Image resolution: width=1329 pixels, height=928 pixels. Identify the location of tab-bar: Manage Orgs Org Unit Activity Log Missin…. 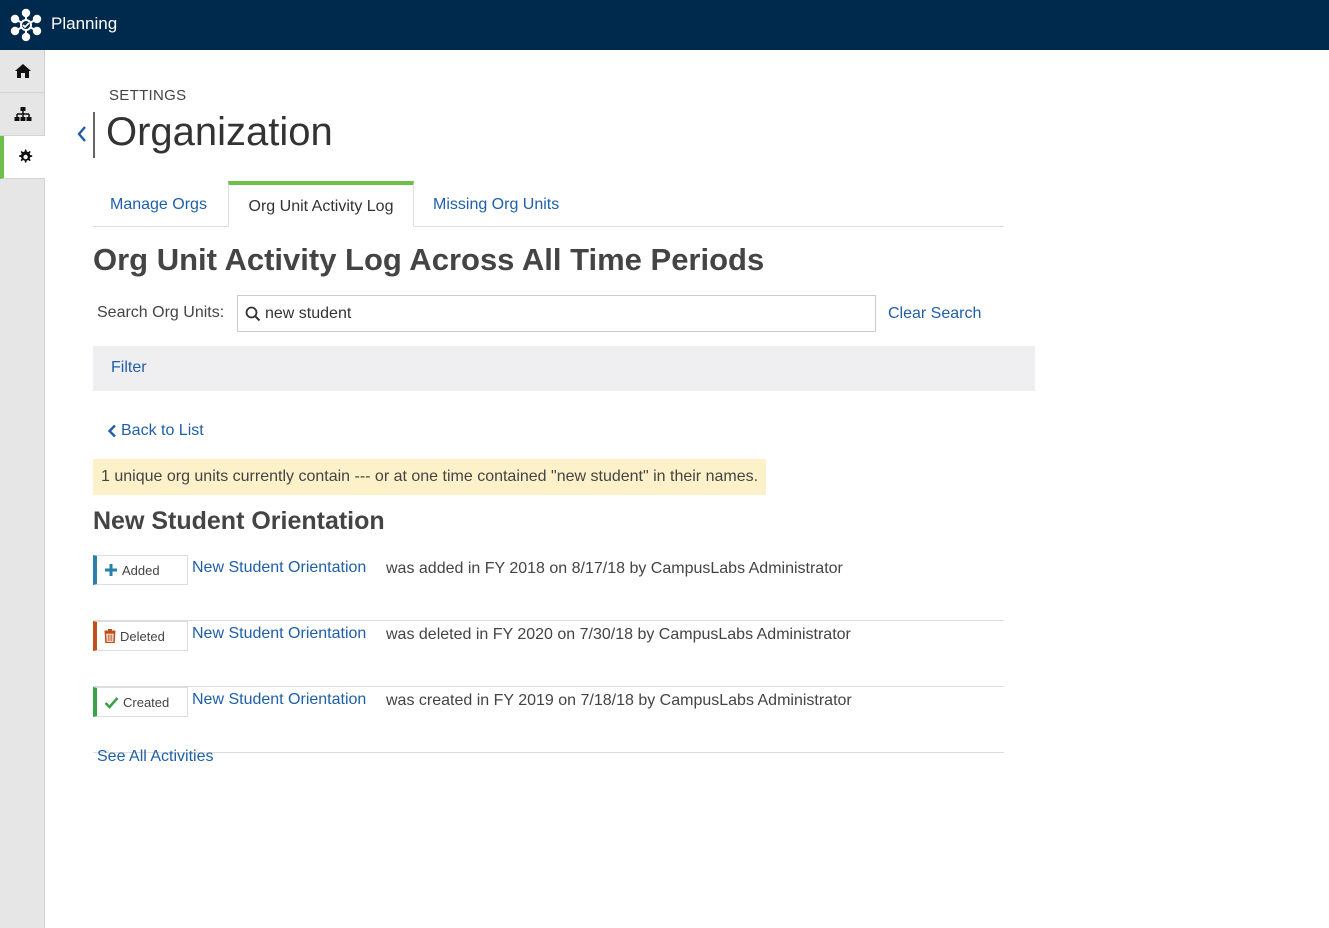
(548, 204).